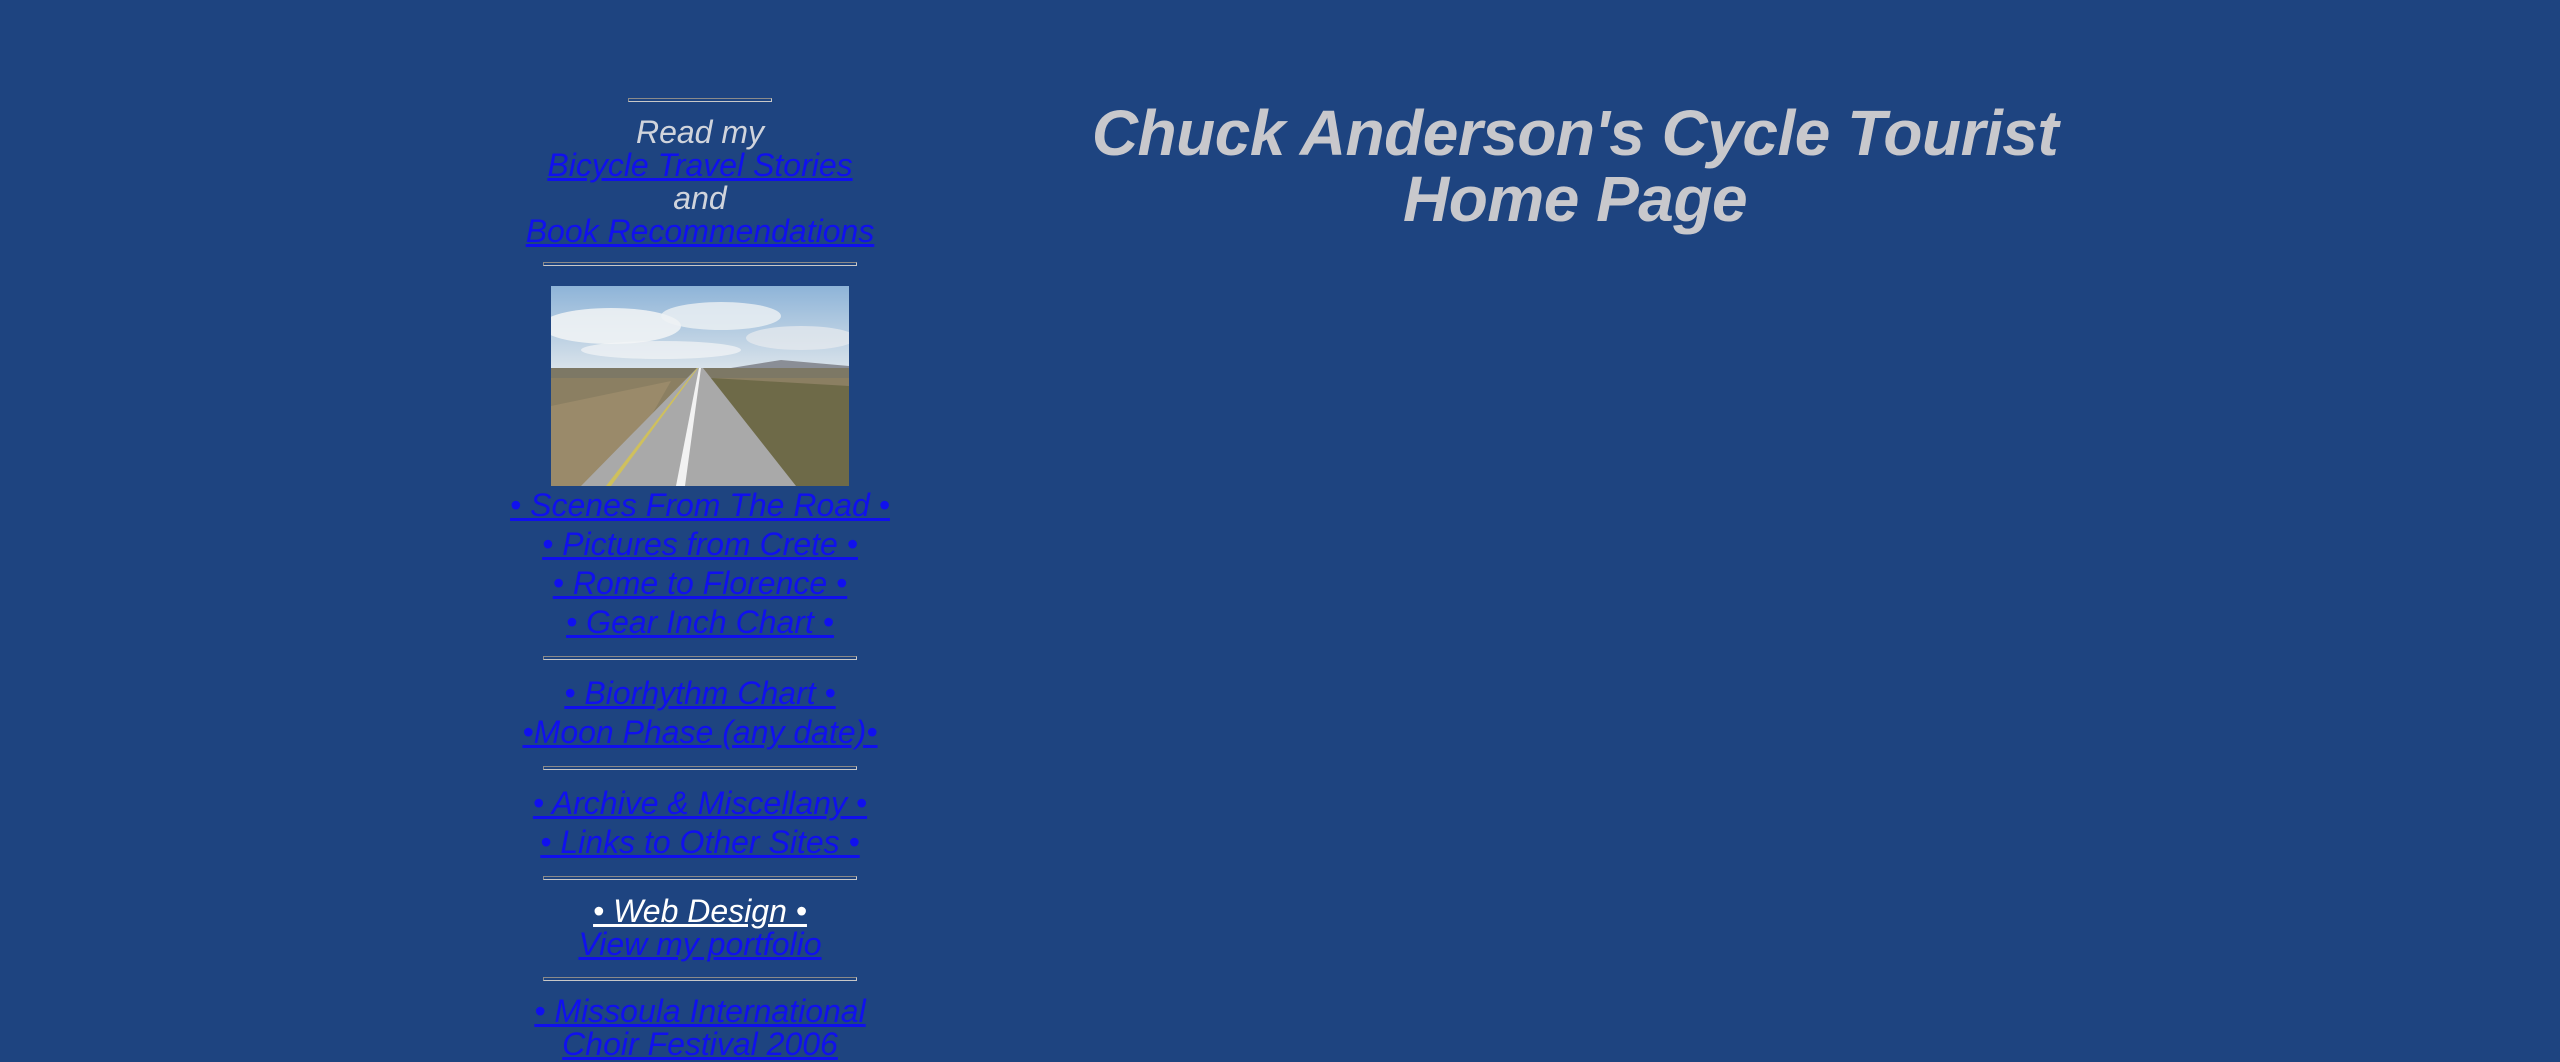  Describe the element at coordinates (700, 544) in the screenshot. I see `pictures-from-crete-link: • Pictures from Crete •` at that location.